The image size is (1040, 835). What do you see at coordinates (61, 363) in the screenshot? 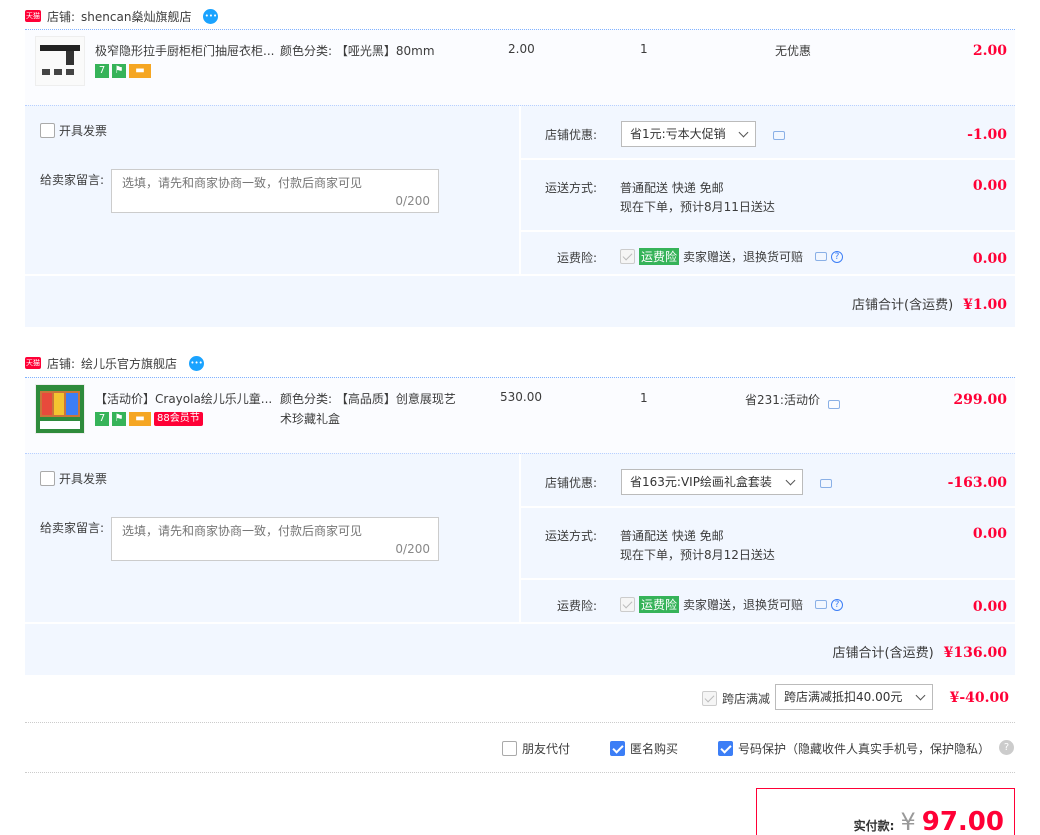
I see `store-label: 店铺:` at bounding box center [61, 363].